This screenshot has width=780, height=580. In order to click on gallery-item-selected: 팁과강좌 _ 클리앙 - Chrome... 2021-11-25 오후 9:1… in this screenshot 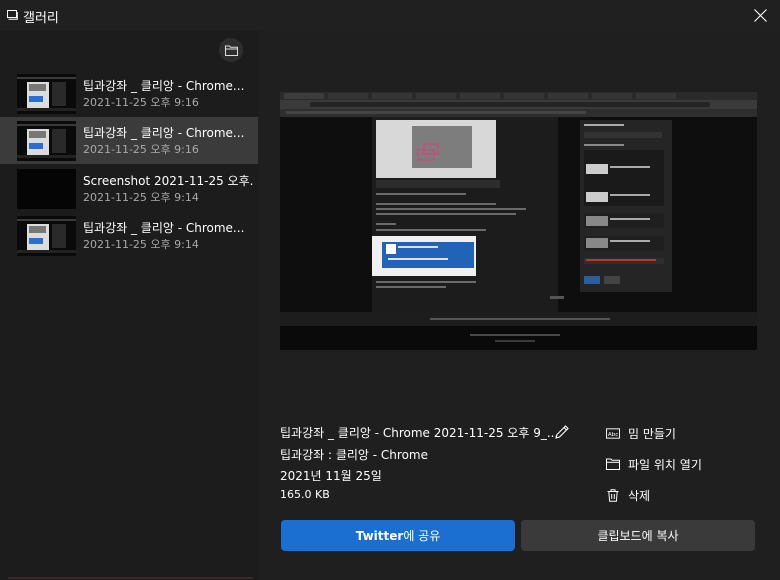, I will do `click(129, 140)`.